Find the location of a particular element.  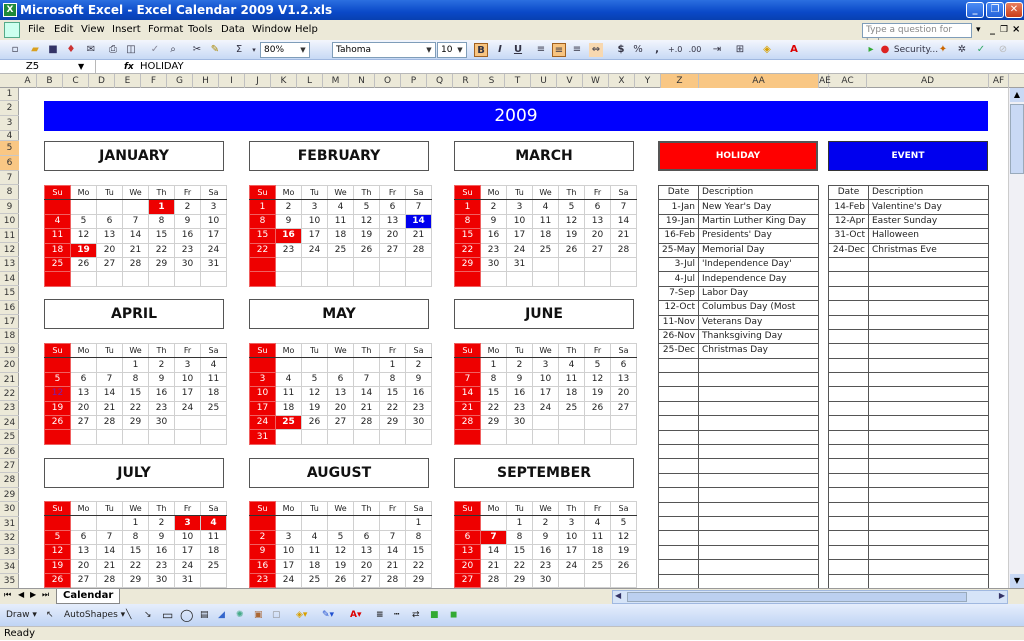

day-cell: 22 is located at coordinates (418, 566).